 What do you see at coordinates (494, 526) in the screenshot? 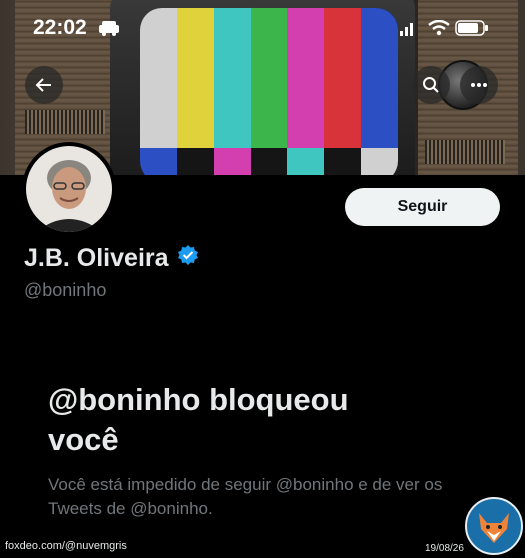
I see `fox-logo-icon` at bounding box center [494, 526].